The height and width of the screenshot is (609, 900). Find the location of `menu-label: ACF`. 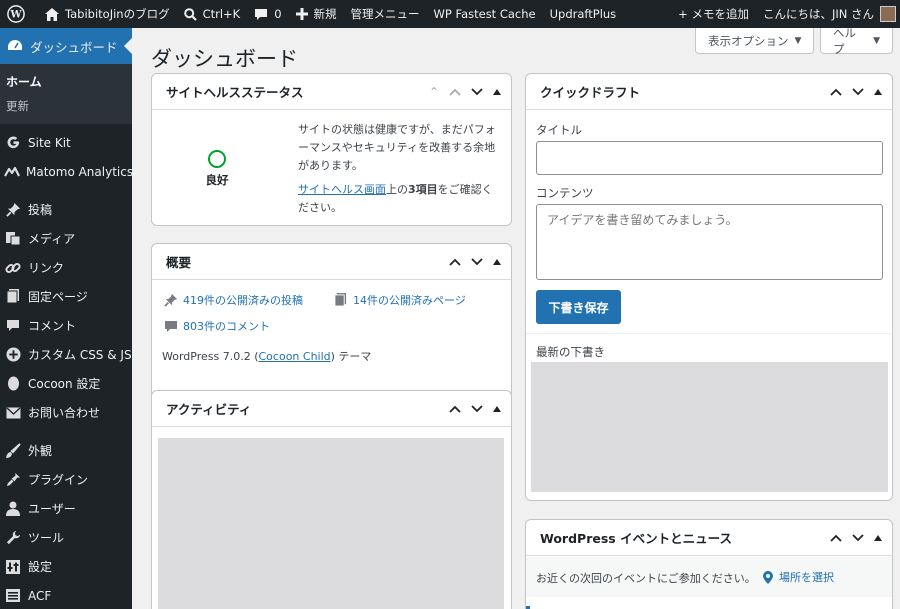

menu-label: ACF is located at coordinates (40, 595).